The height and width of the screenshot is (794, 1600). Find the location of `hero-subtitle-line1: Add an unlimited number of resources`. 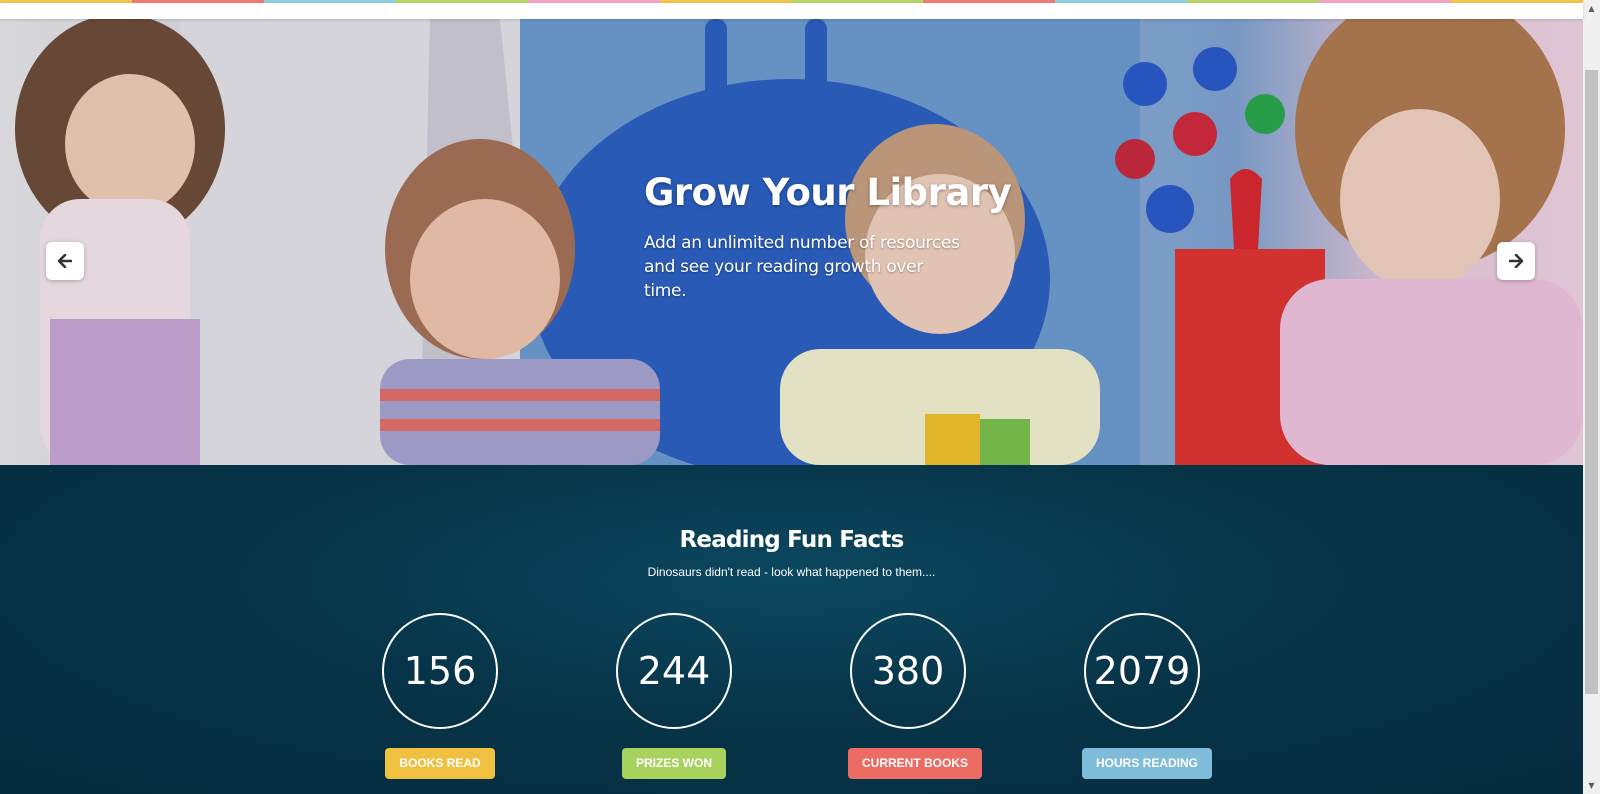

hero-subtitle-line1: Add an unlimited number of resources is located at coordinates (802, 243).